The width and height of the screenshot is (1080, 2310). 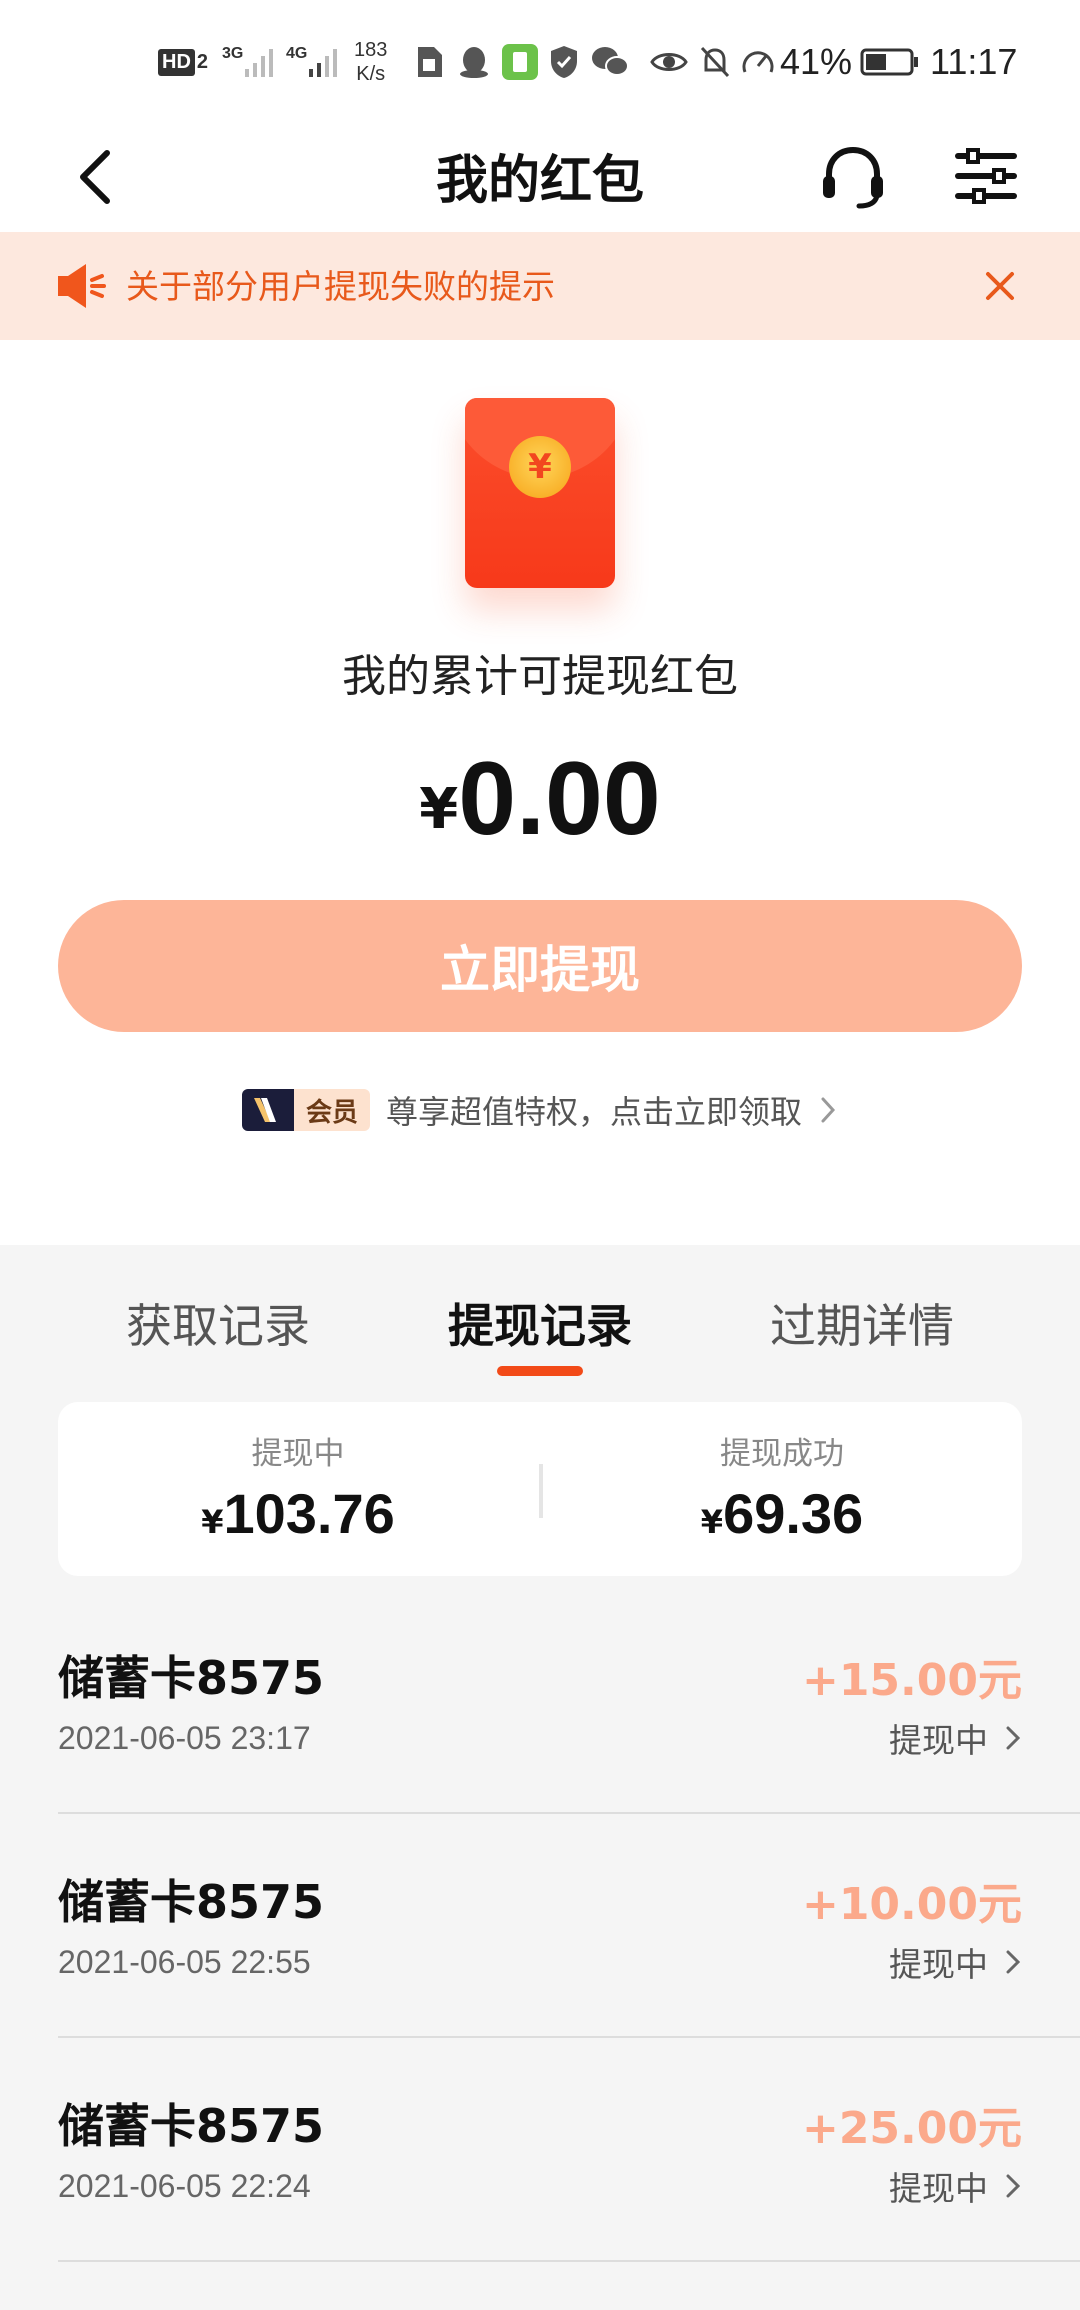 I want to click on record-amount: +10.00元, so click(x=911, y=1904).